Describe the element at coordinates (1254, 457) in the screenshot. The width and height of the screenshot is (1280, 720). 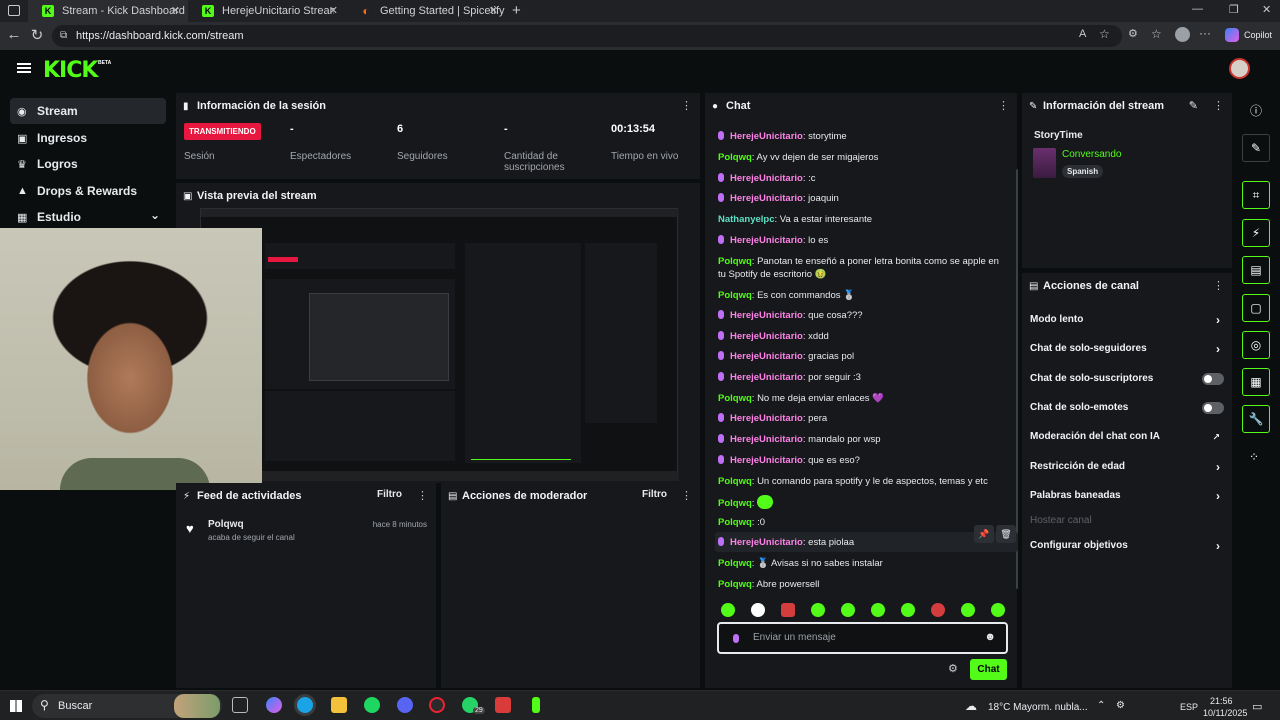
I see `apps-icon: ⁘` at that location.